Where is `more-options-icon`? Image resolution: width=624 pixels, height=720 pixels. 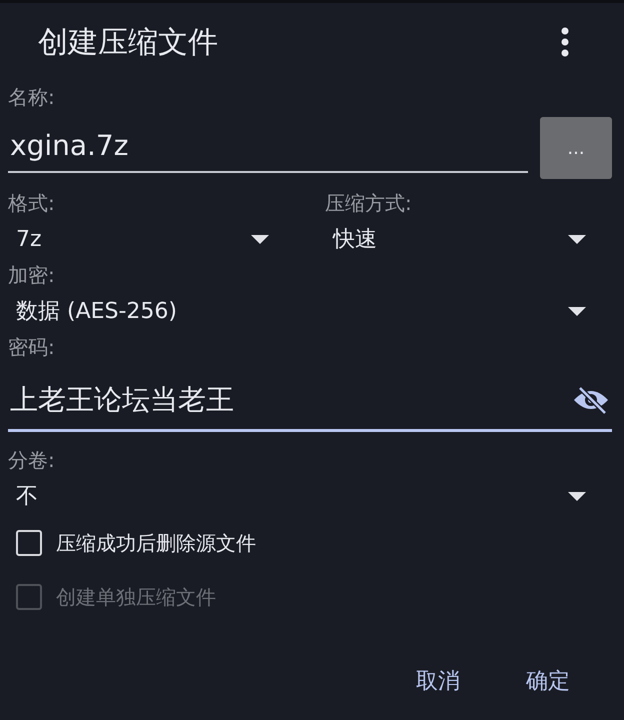 more-options-icon is located at coordinates (565, 42).